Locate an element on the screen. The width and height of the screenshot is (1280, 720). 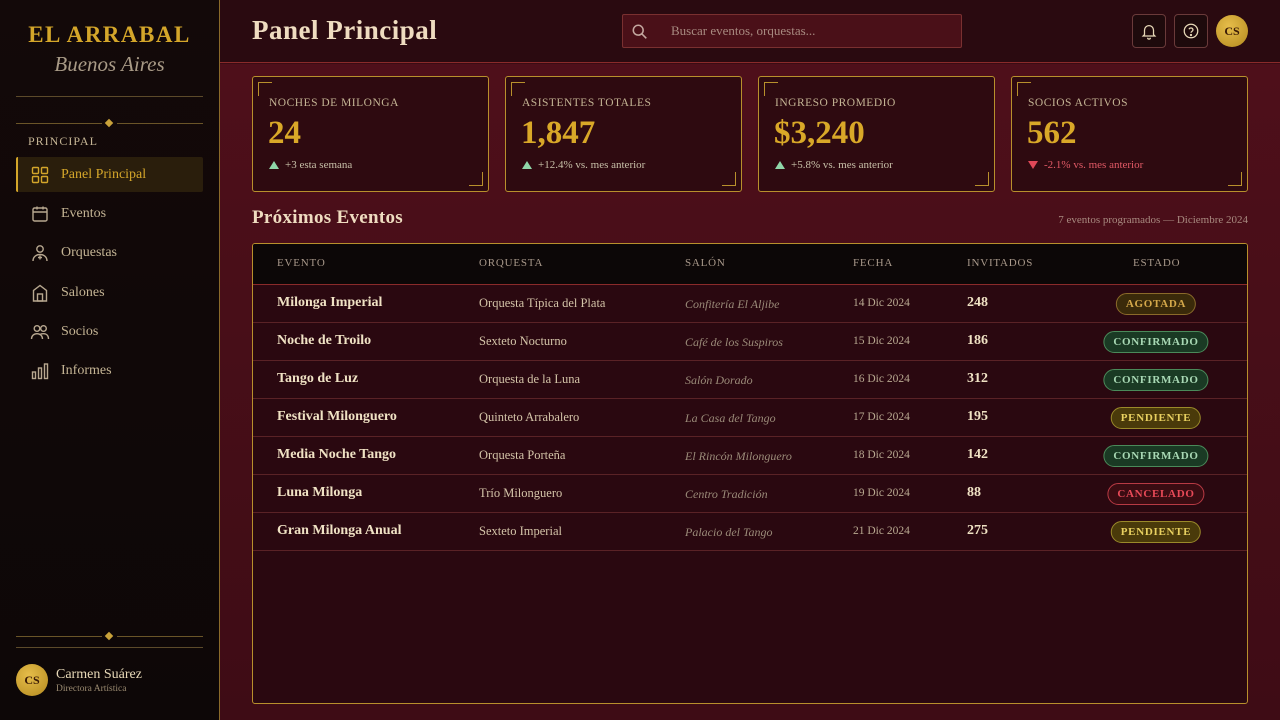
event-name: Noche de Troilo is located at coordinates (324, 341).